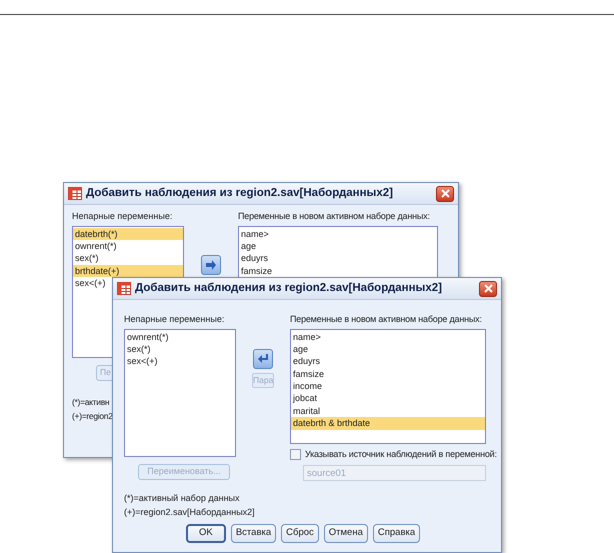 Image resolution: width=614 pixels, height=553 pixels. I want to click on dialog-button: Отмена, so click(346, 533).